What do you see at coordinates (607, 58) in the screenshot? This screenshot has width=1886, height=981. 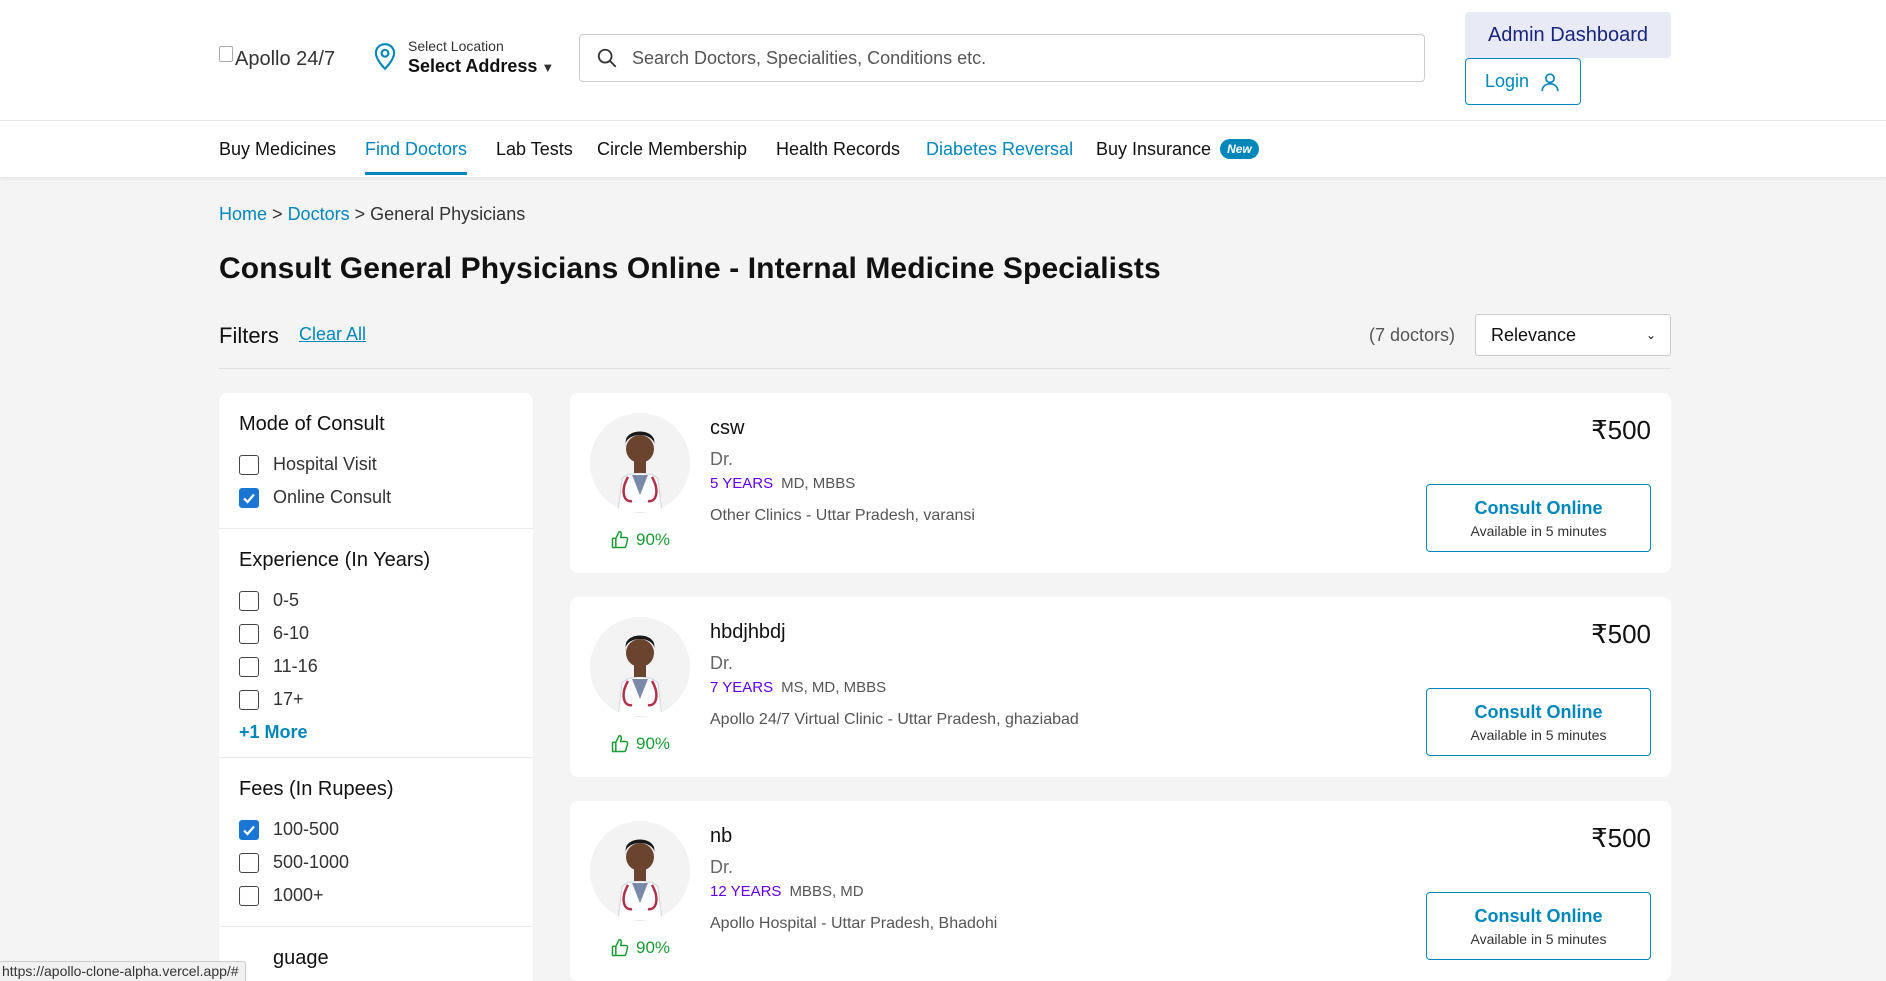 I see `search-icon` at bounding box center [607, 58].